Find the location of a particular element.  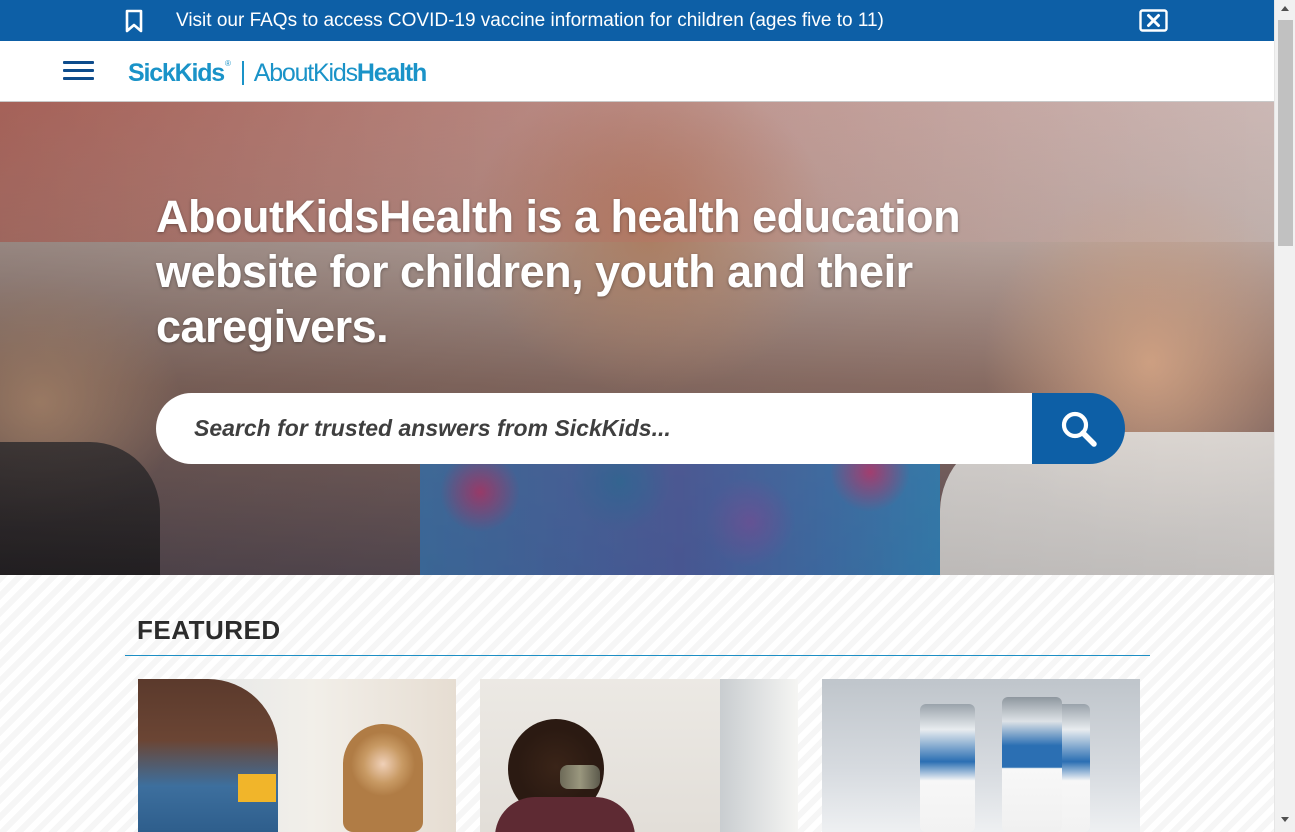

search-button is located at coordinates (1078, 428).